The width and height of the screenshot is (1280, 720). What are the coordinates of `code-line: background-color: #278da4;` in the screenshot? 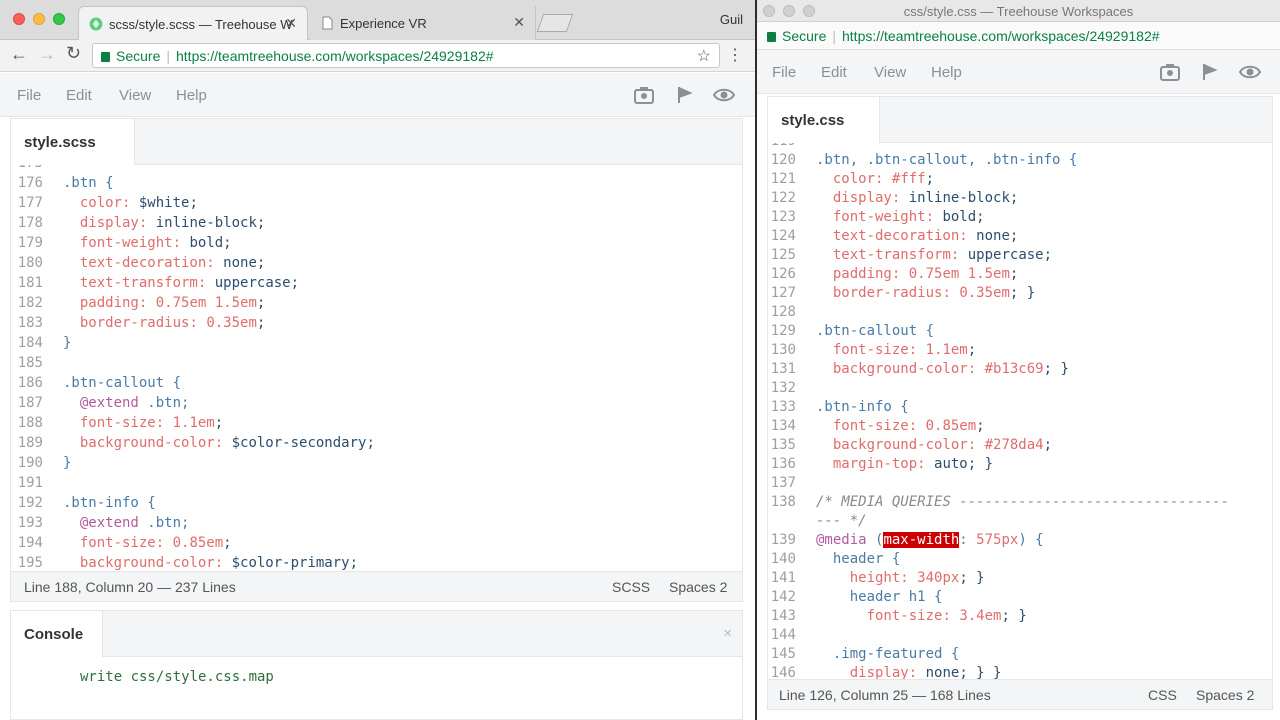 It's located at (942, 445).